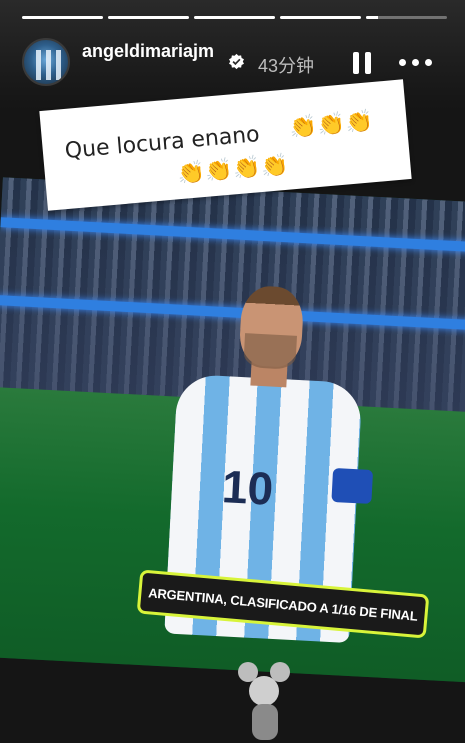  Describe the element at coordinates (286, 66) in the screenshot. I see `time-ago: 43分钟` at that location.